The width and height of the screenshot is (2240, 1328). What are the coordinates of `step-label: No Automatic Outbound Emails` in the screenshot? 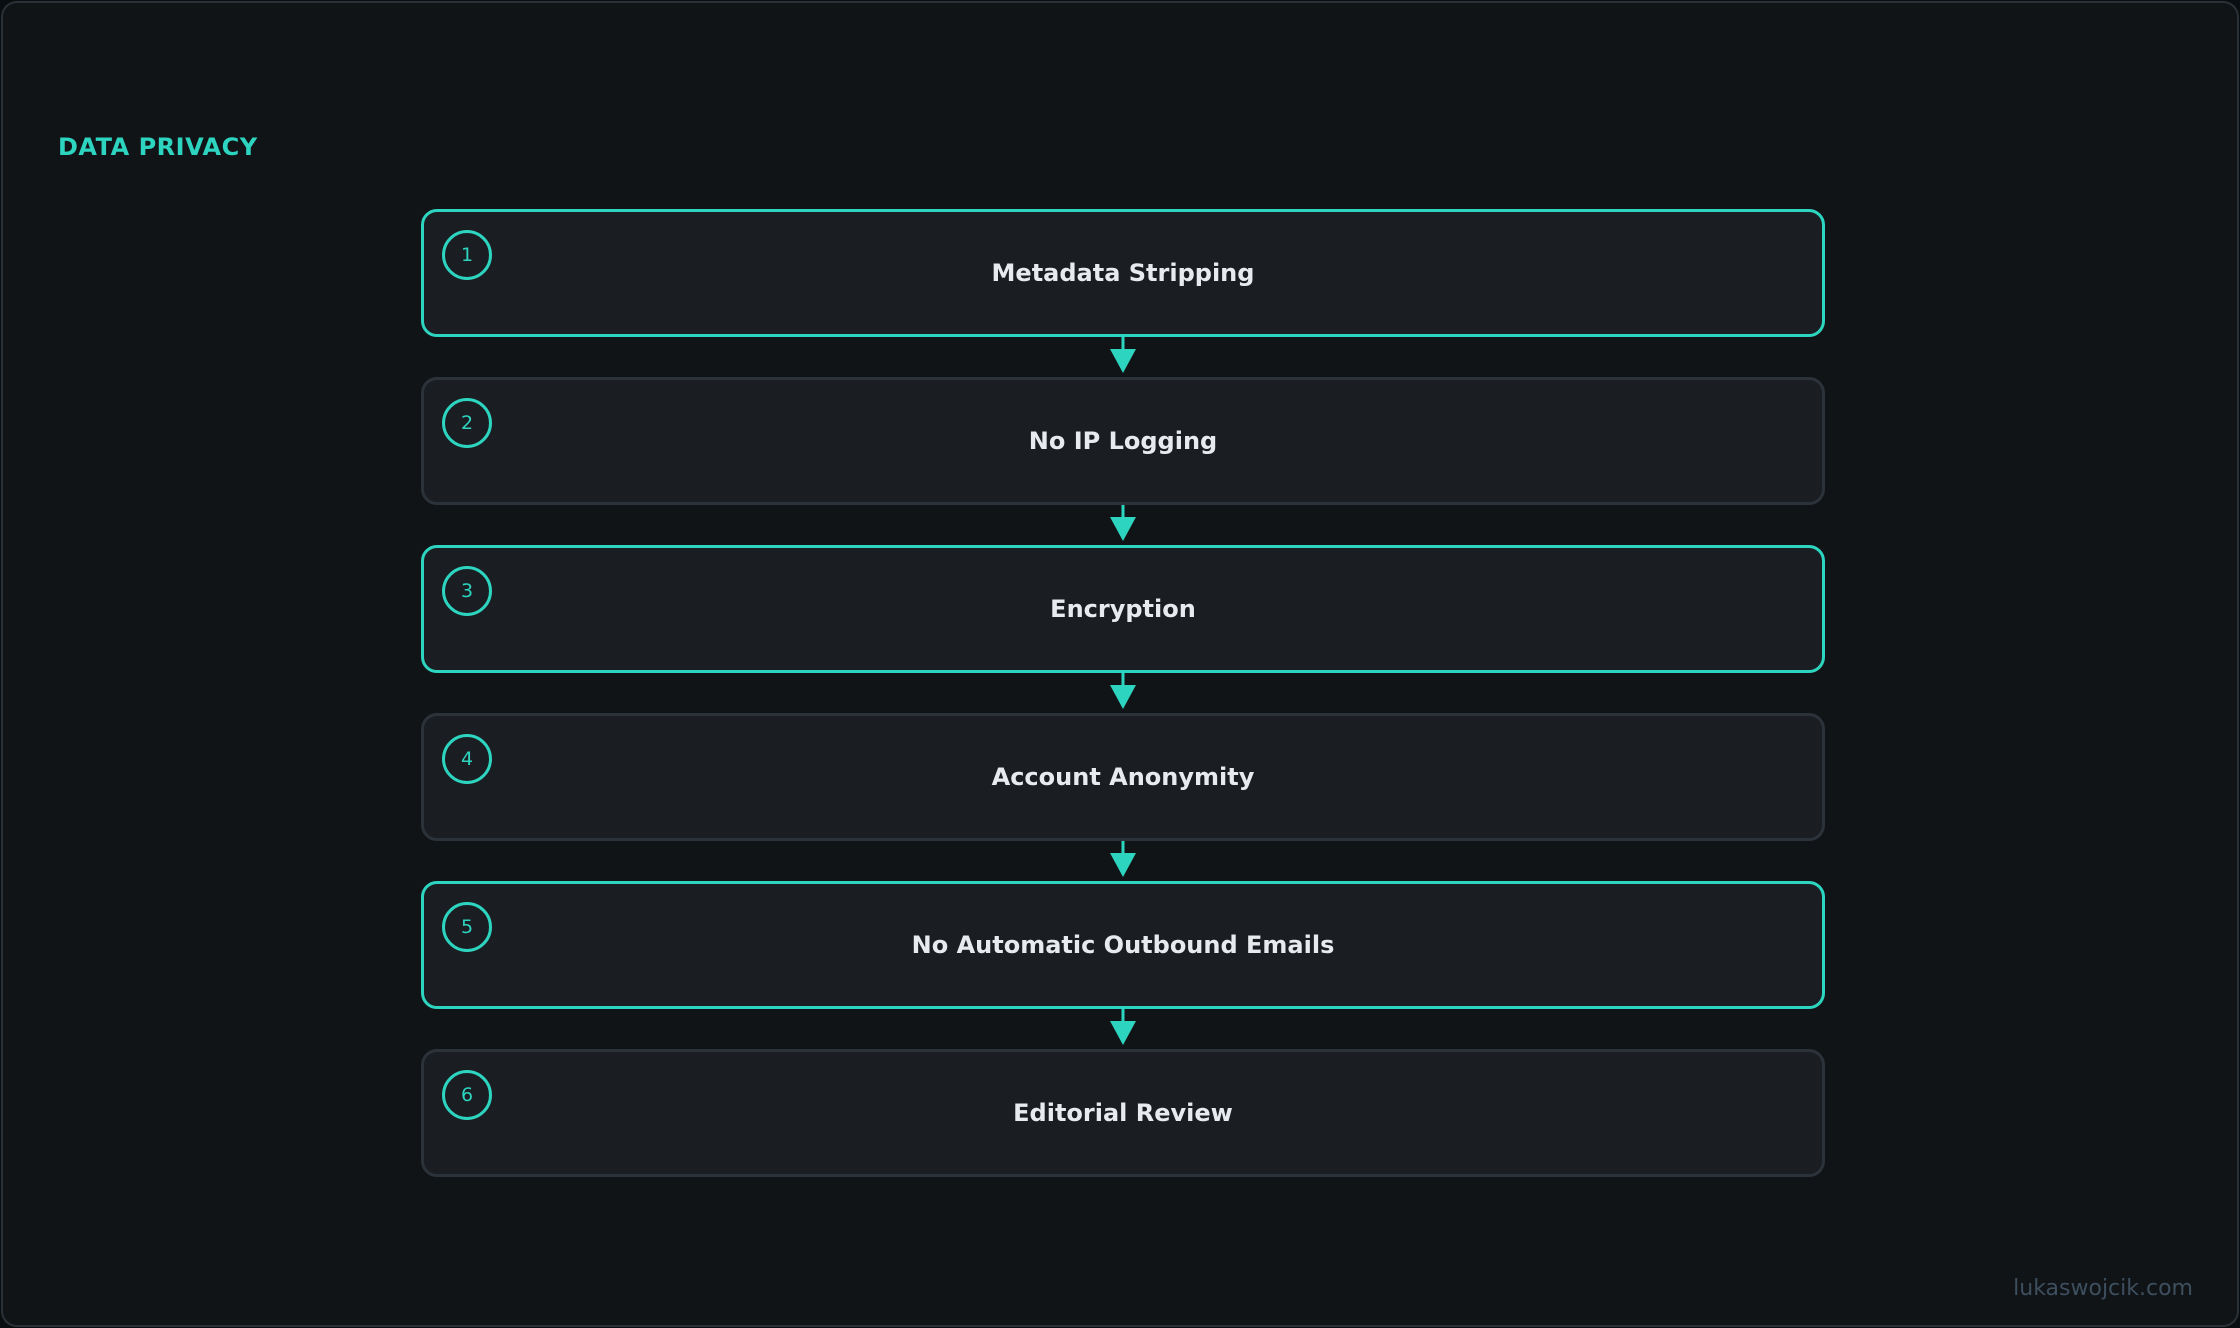 It's located at (1123, 945).